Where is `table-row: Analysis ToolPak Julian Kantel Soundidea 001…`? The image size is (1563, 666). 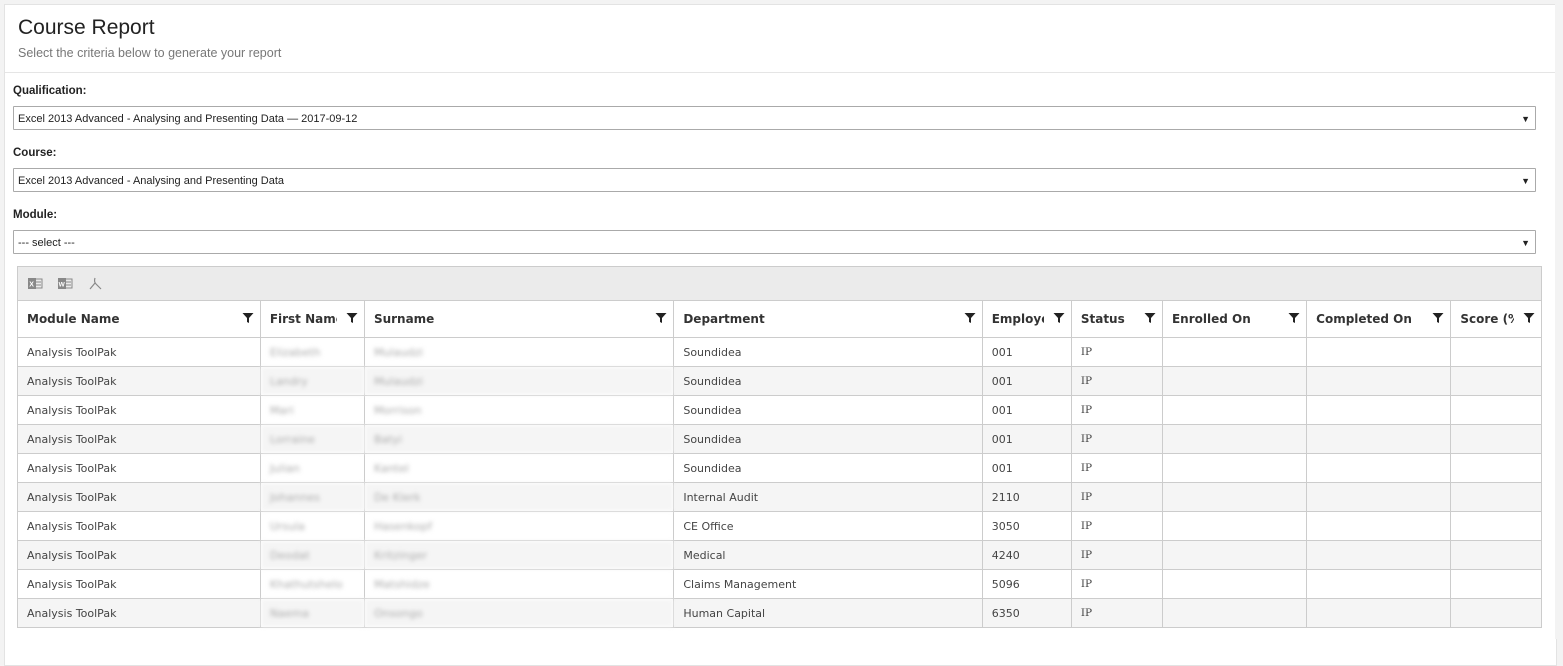 table-row: Analysis ToolPak Julian Kantel Soundidea 001… is located at coordinates (779, 468).